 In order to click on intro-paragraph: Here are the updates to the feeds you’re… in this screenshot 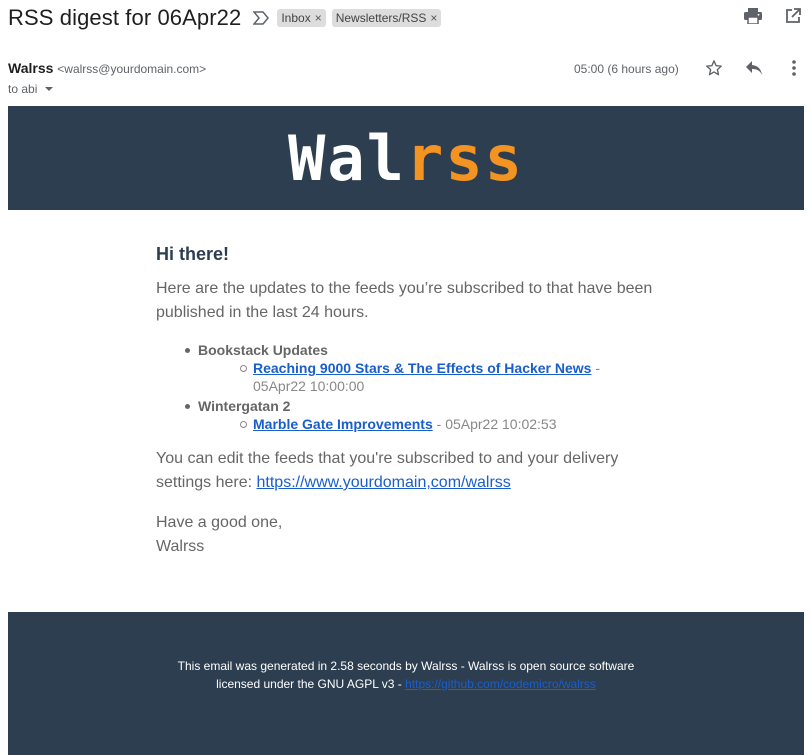, I will do `click(404, 300)`.